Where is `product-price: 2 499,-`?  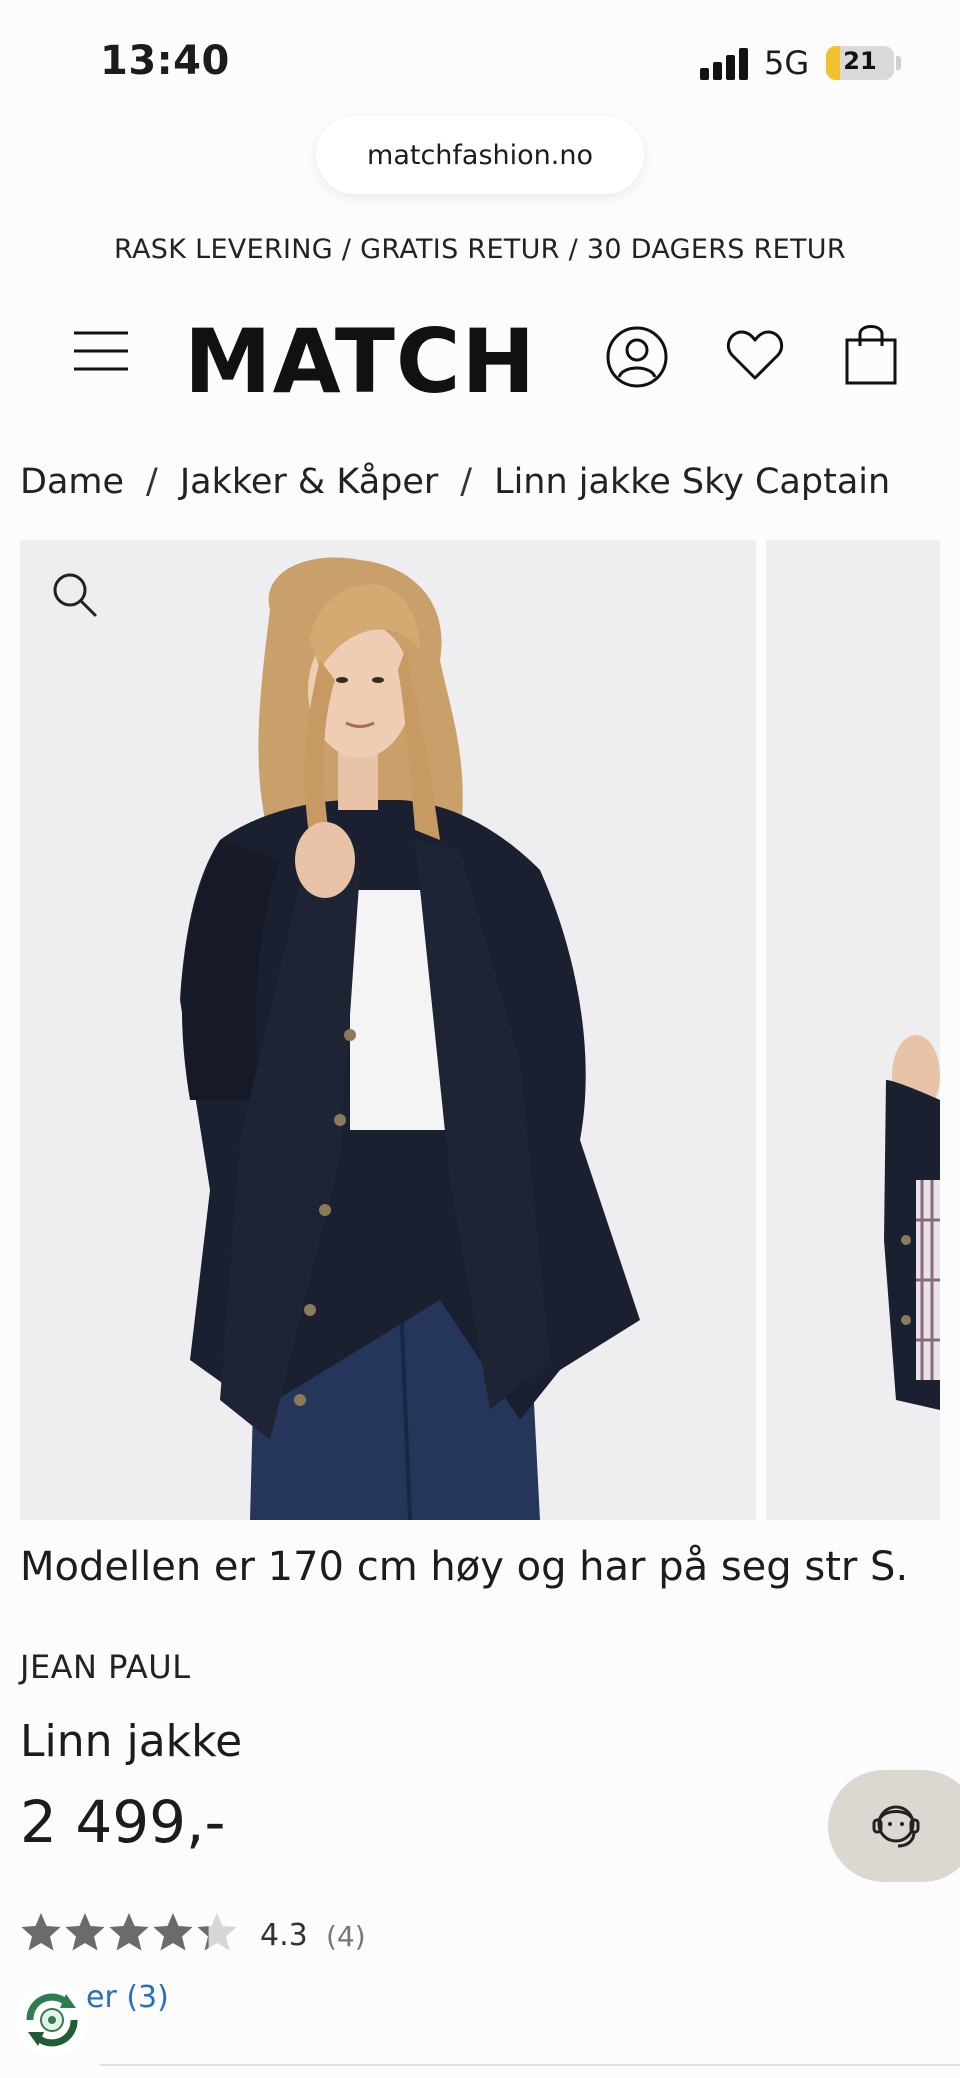 product-price: 2 499,- is located at coordinates (123, 1822).